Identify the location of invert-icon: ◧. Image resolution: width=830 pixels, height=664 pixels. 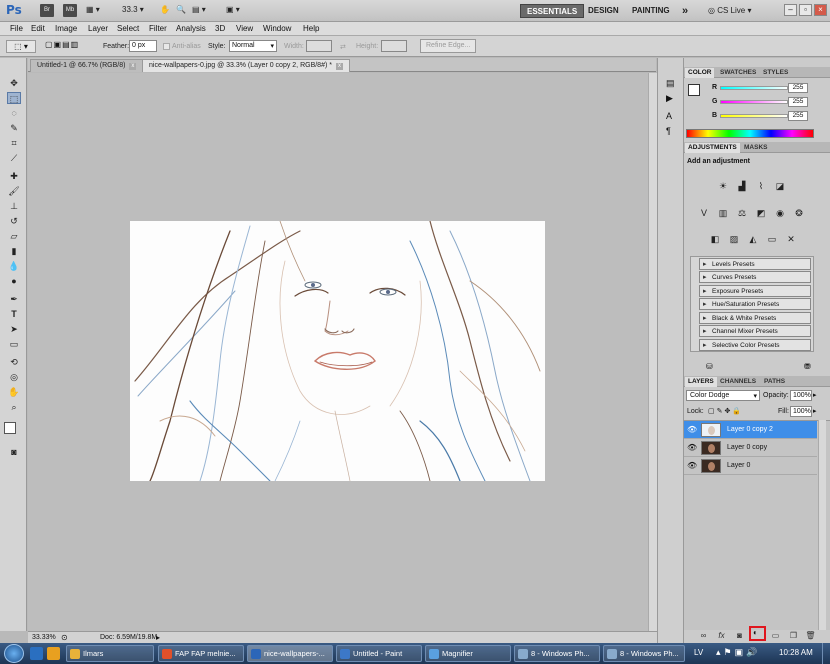
(715, 239).